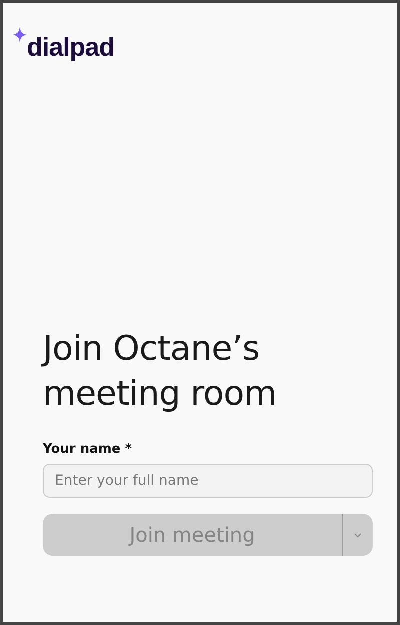 Image resolution: width=400 pixels, height=625 pixels. Describe the element at coordinates (208, 481) in the screenshot. I see `name-input-field: Enter your full name` at that location.